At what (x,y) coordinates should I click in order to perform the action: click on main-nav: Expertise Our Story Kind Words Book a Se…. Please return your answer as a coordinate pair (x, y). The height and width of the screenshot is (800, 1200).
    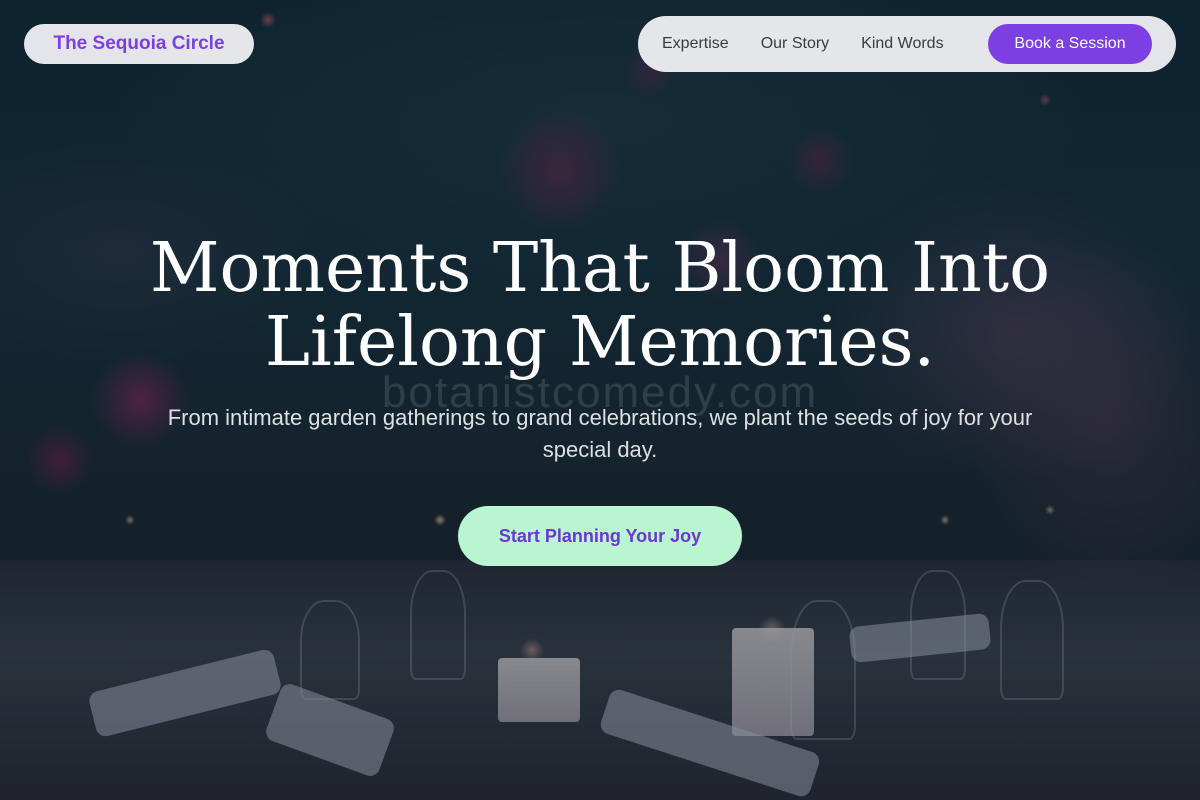
    Looking at the image, I should click on (907, 44).